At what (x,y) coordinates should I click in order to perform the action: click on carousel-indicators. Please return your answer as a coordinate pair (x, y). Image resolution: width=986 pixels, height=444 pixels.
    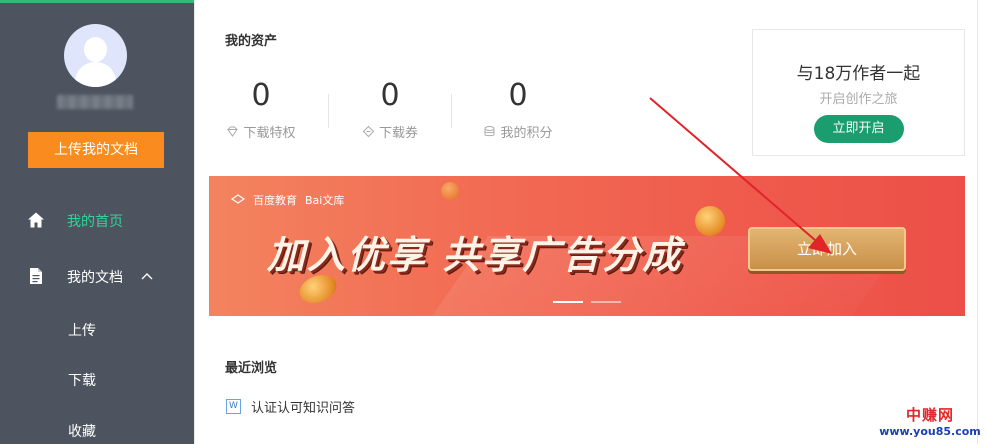
    Looking at the image, I should click on (587, 302).